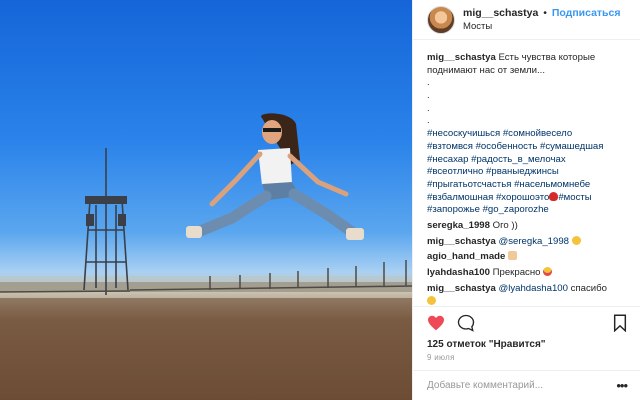 The image size is (640, 400). I want to click on follow-button: Подписаться, so click(586, 13).